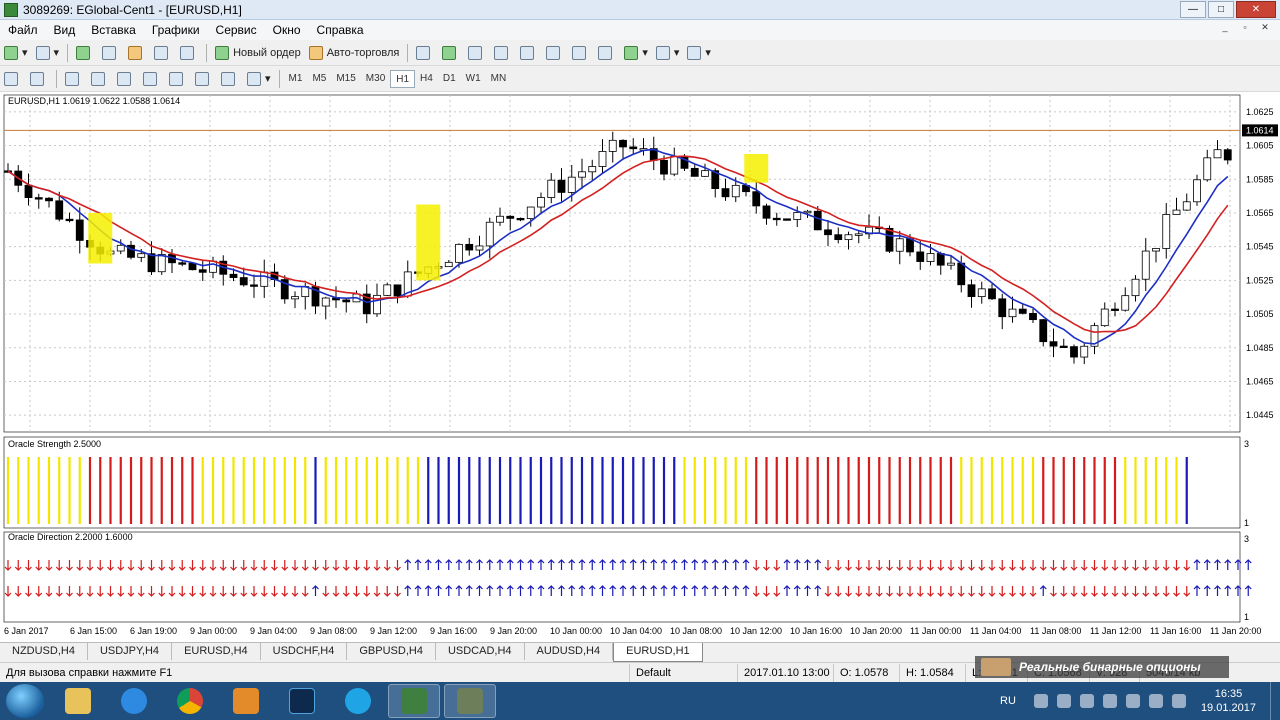 This screenshot has width=1280, height=720. Describe the element at coordinates (473, 79) in the screenshot. I see `timeframe-w1: W1` at that location.